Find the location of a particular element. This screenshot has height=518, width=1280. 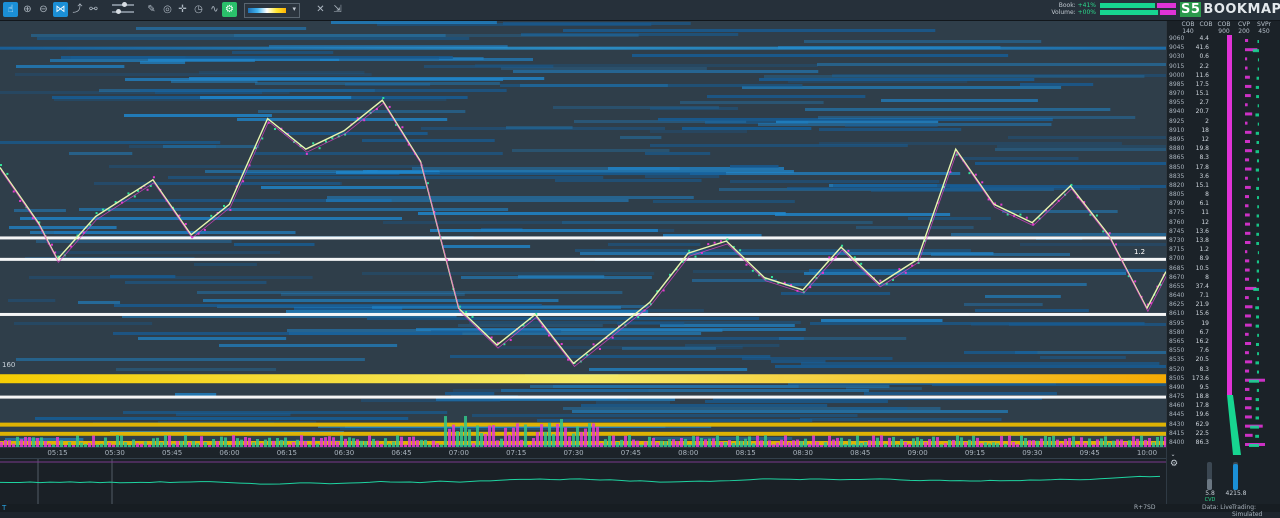

cvd-indicator-pane is located at coordinates (583, 481).